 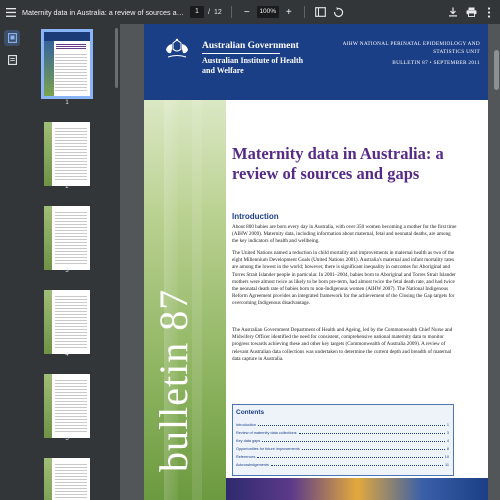 I want to click on outline-icon, so click(x=12, y=60).